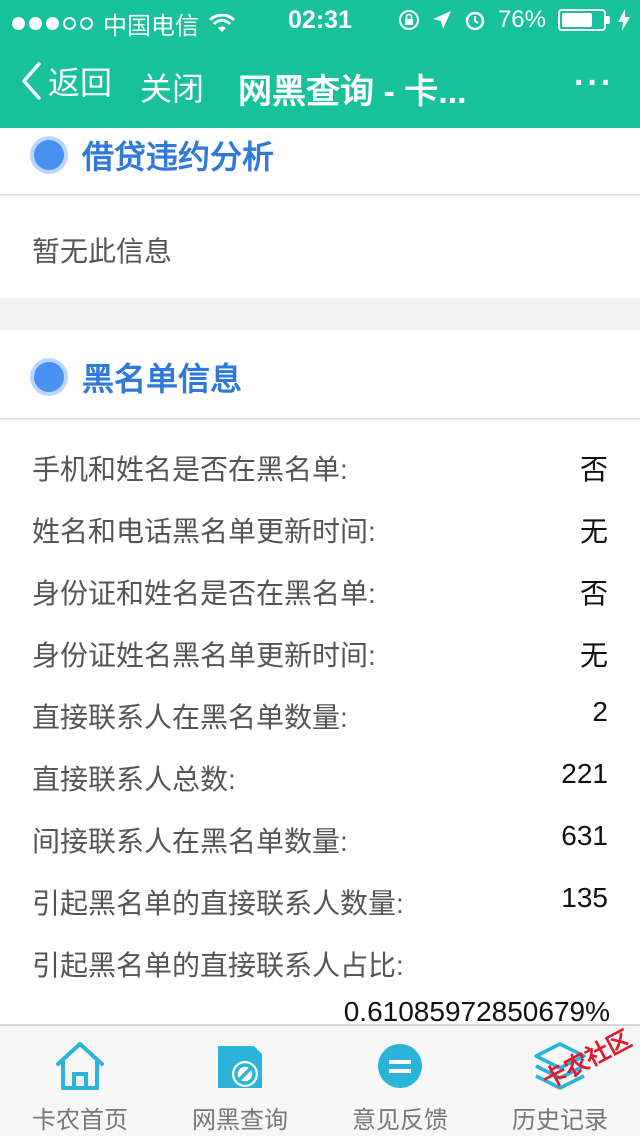 The height and width of the screenshot is (1136, 640). What do you see at coordinates (204, 655) in the screenshot?
I see `row-label: 身份证姓名黑名单更新时间:` at bounding box center [204, 655].